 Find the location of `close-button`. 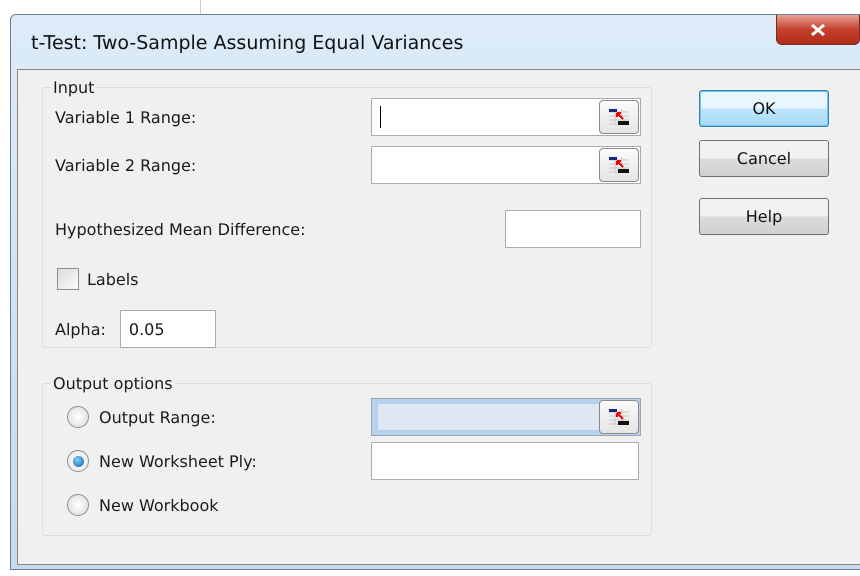

close-button is located at coordinates (818, 30).